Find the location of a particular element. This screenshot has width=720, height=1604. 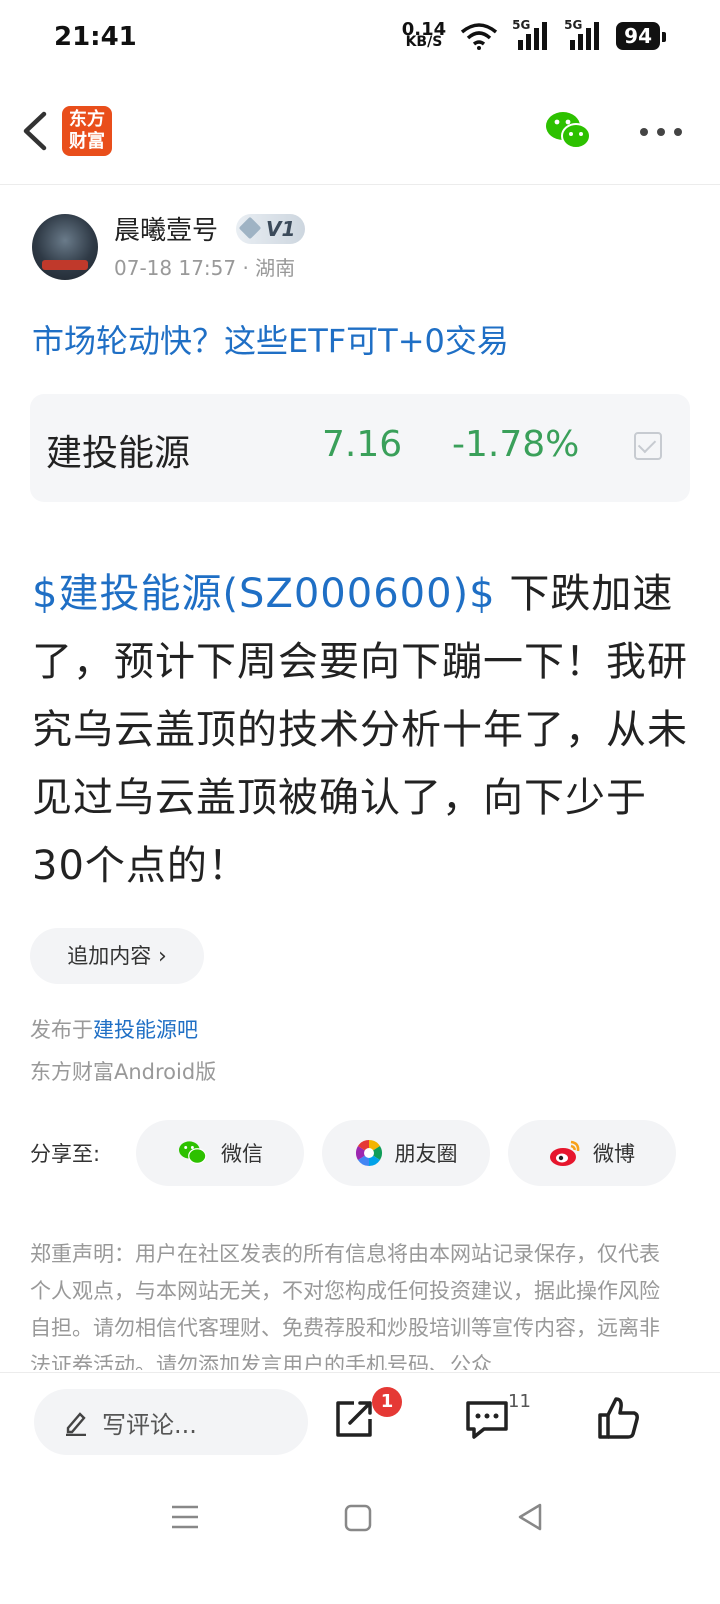

menu-icon is located at coordinates (185, 1517).